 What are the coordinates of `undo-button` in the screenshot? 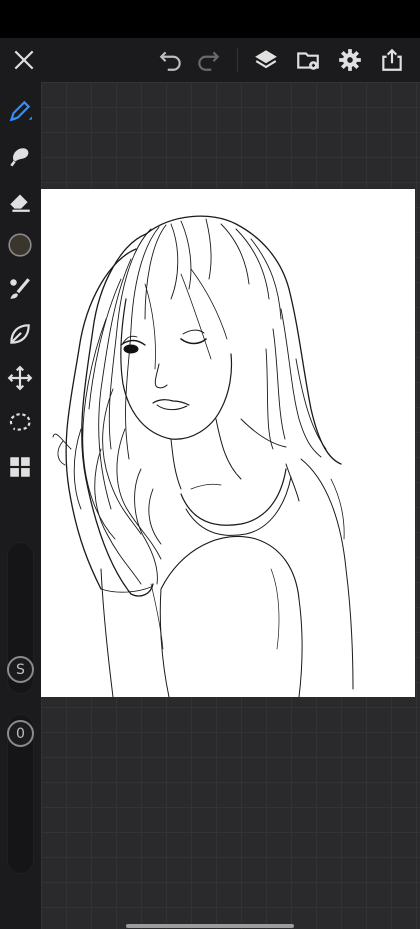 It's located at (171, 60).